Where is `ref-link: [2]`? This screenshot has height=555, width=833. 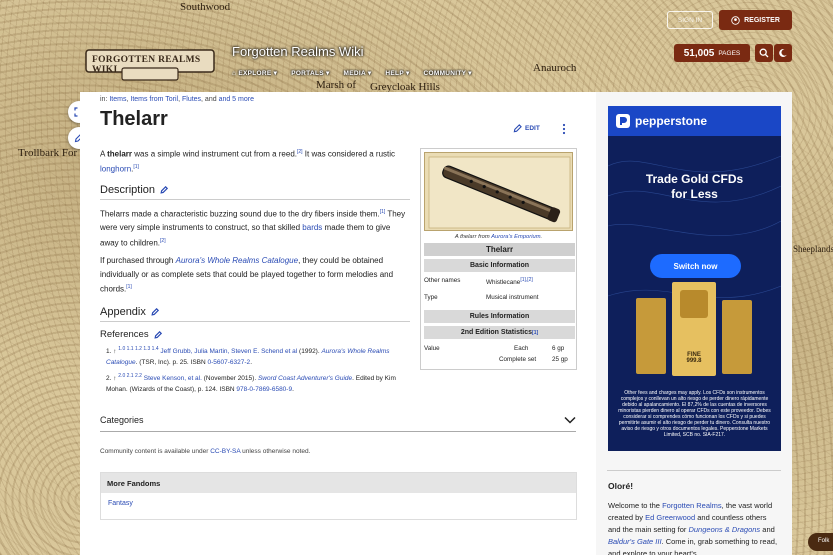
ref-link: [2] is located at coordinates (163, 241).